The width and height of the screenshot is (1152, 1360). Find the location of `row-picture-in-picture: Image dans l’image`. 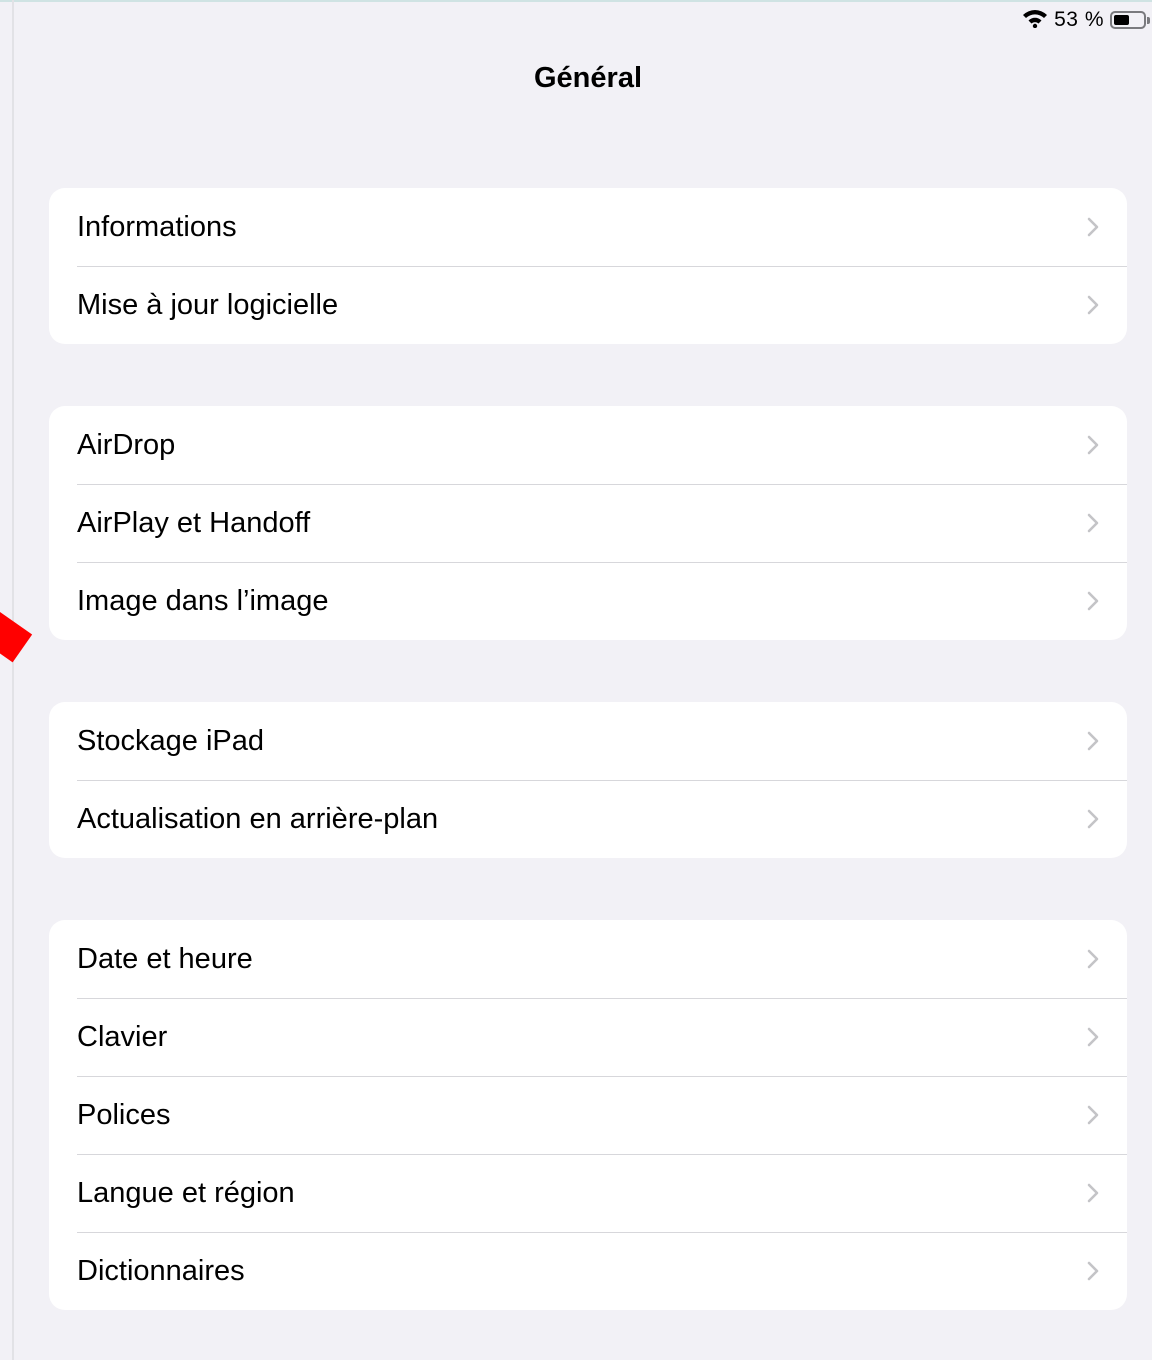

row-picture-in-picture: Image dans l’image is located at coordinates (588, 601).